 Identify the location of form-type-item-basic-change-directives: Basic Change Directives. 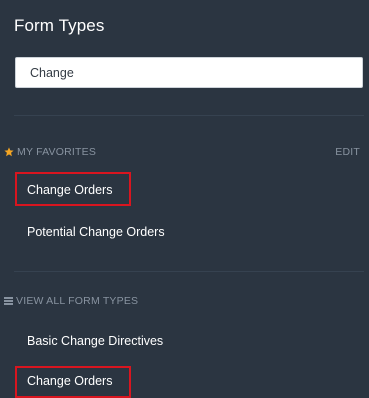
(95, 341).